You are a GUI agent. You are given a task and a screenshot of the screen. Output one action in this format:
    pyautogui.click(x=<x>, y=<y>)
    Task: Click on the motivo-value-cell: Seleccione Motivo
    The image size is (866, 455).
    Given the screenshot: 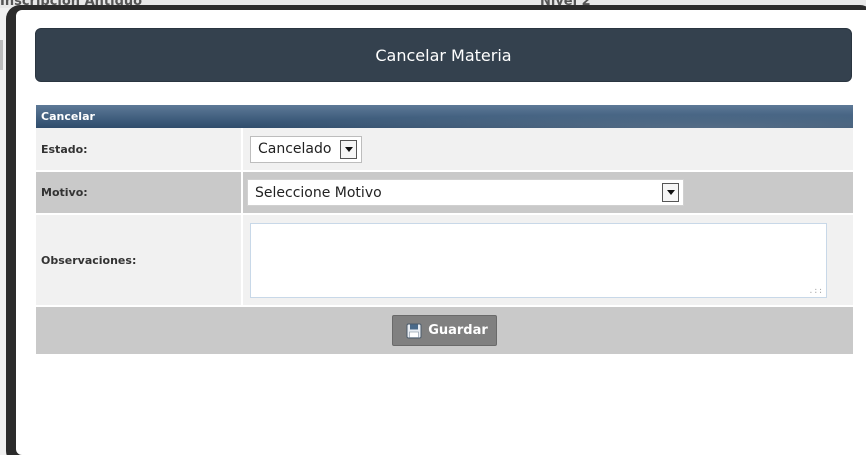 What is the action you would take?
    pyautogui.click(x=548, y=192)
    